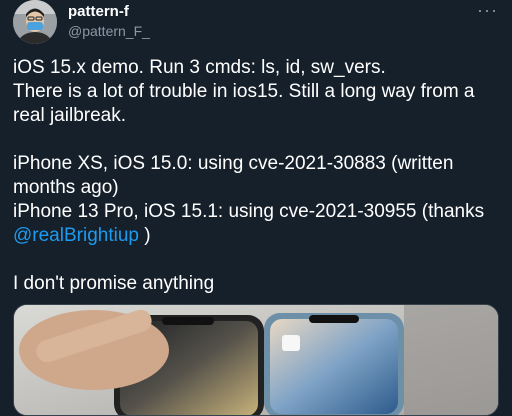 Image resolution: width=512 pixels, height=416 pixels. I want to click on avatar, so click(35, 22).